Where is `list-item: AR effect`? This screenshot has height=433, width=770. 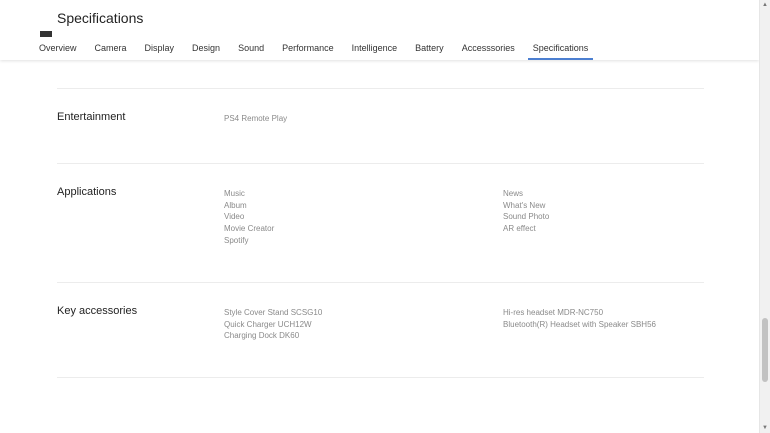 list-item: AR effect is located at coordinates (519, 229).